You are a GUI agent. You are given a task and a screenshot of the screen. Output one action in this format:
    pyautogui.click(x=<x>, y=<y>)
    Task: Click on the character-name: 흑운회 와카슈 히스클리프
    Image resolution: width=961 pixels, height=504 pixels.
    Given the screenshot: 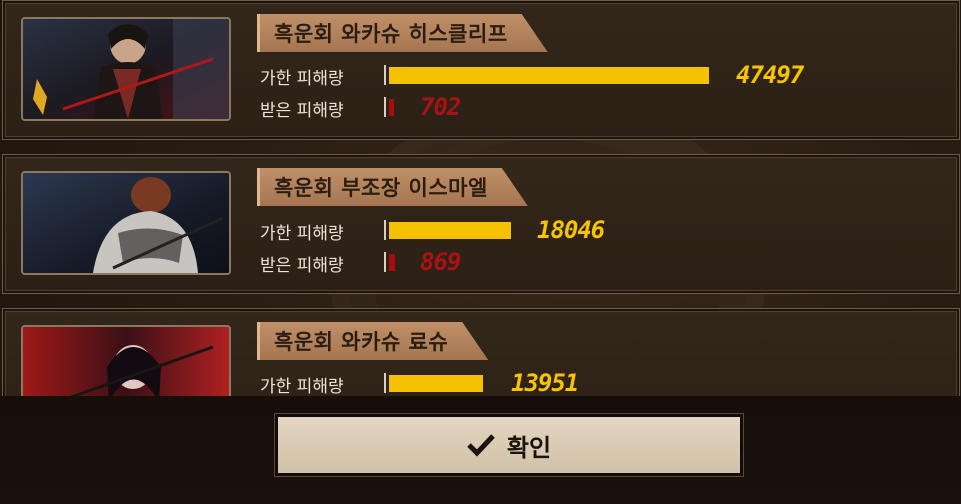 What is the action you would take?
    pyautogui.click(x=391, y=34)
    